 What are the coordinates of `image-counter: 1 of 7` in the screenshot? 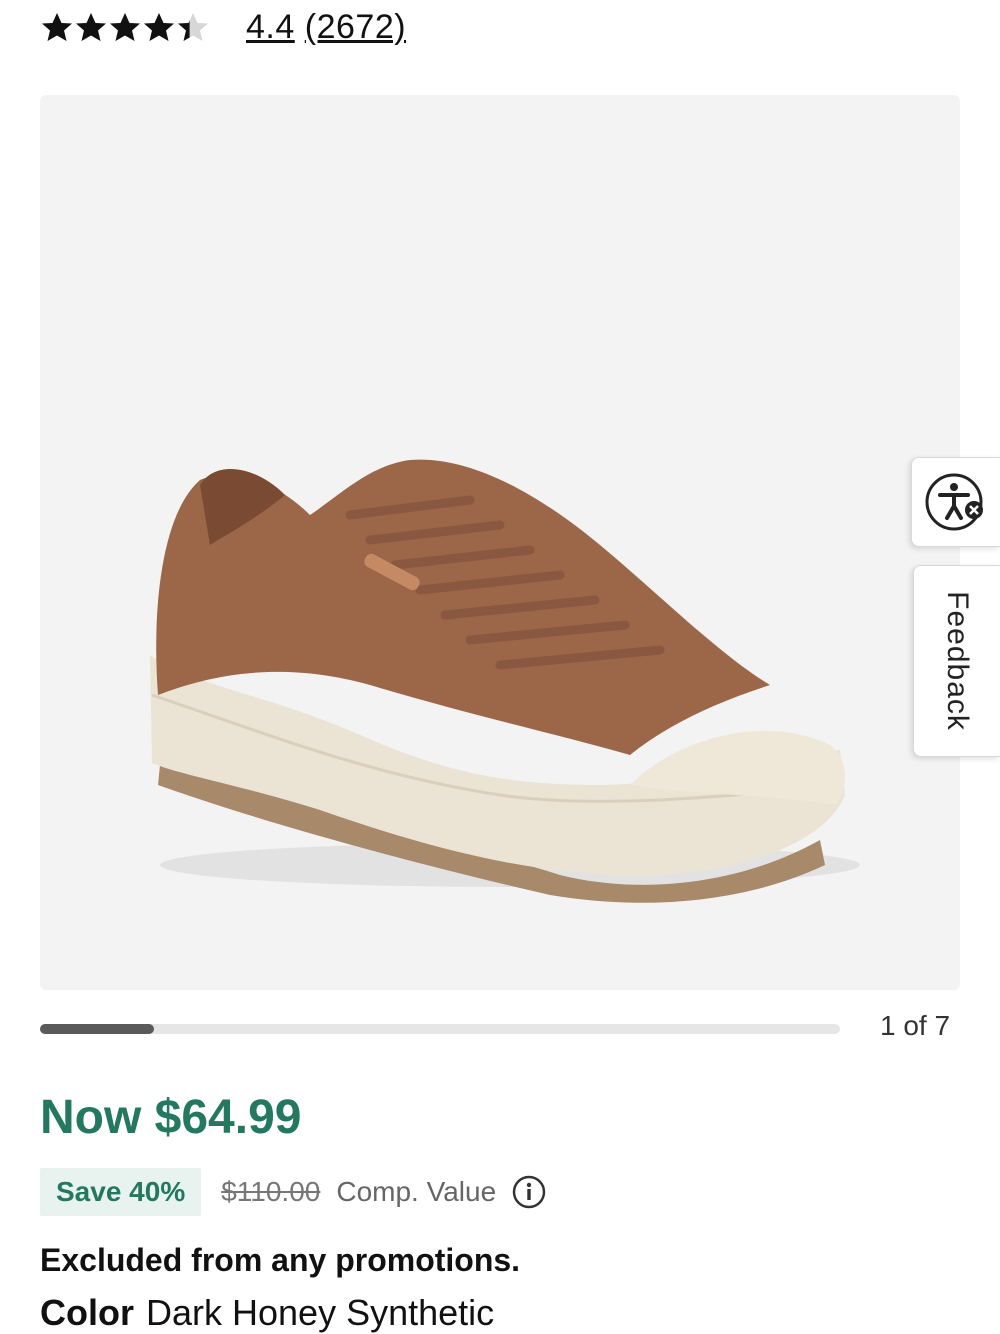 It's located at (915, 1025).